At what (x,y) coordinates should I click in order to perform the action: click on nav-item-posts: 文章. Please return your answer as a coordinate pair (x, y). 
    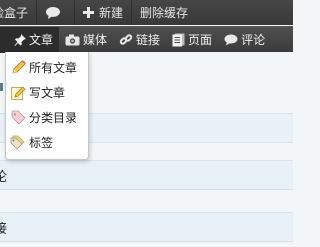
    Looking at the image, I should click on (30, 39).